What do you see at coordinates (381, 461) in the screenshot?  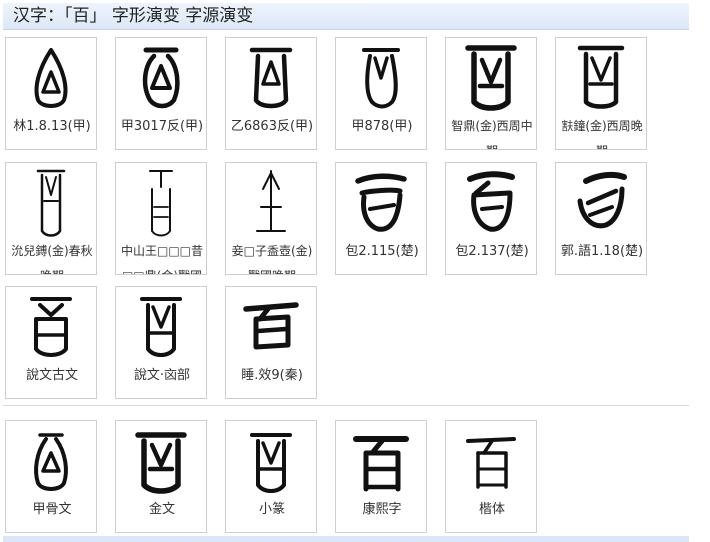 I see `kangxi-glyph-image` at bounding box center [381, 461].